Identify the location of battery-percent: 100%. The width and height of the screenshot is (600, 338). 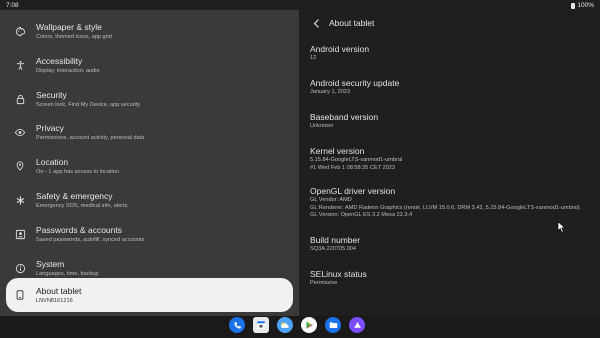
(585, 5).